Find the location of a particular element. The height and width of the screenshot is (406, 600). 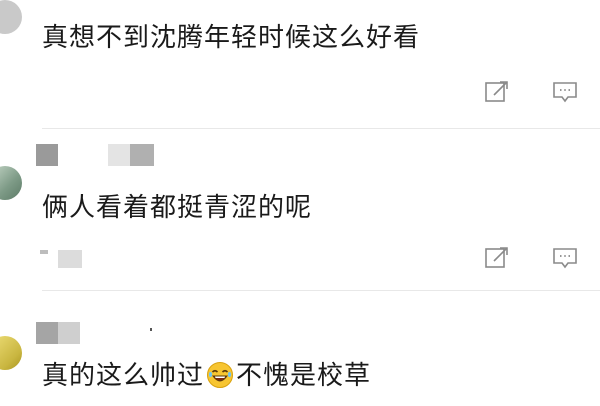

timestamp is located at coordinates (70, 259).